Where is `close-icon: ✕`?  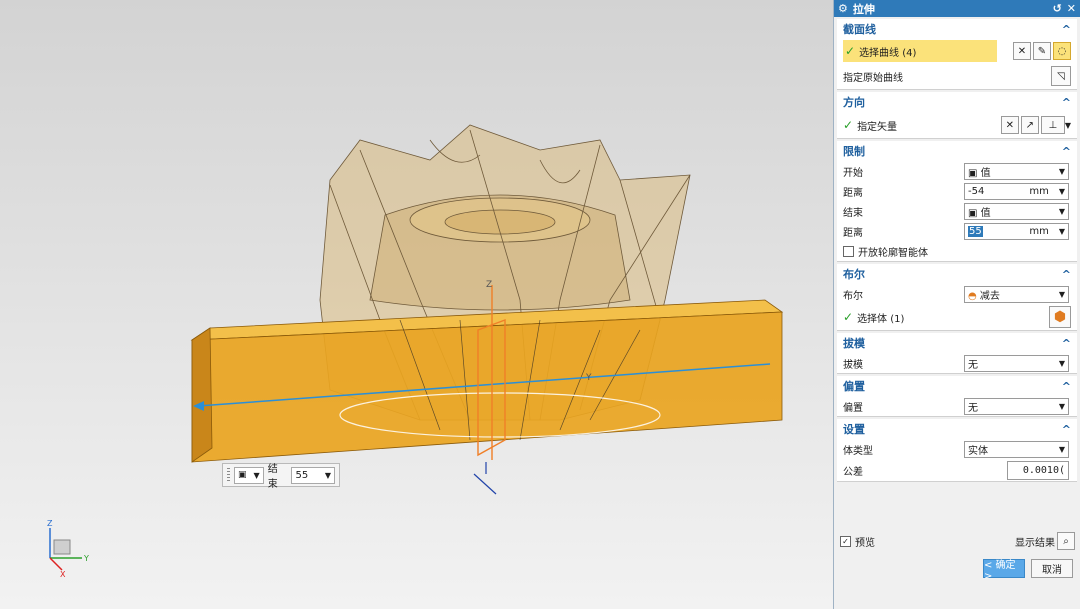 close-icon: ✕ is located at coordinates (1071, 8).